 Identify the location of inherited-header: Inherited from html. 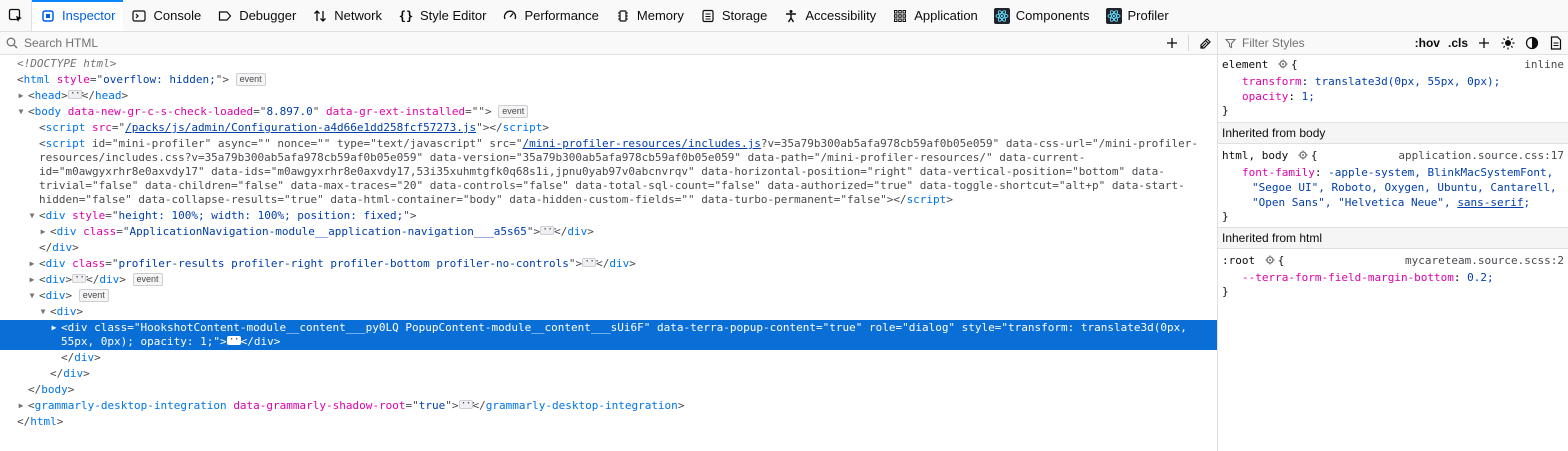
(1393, 238).